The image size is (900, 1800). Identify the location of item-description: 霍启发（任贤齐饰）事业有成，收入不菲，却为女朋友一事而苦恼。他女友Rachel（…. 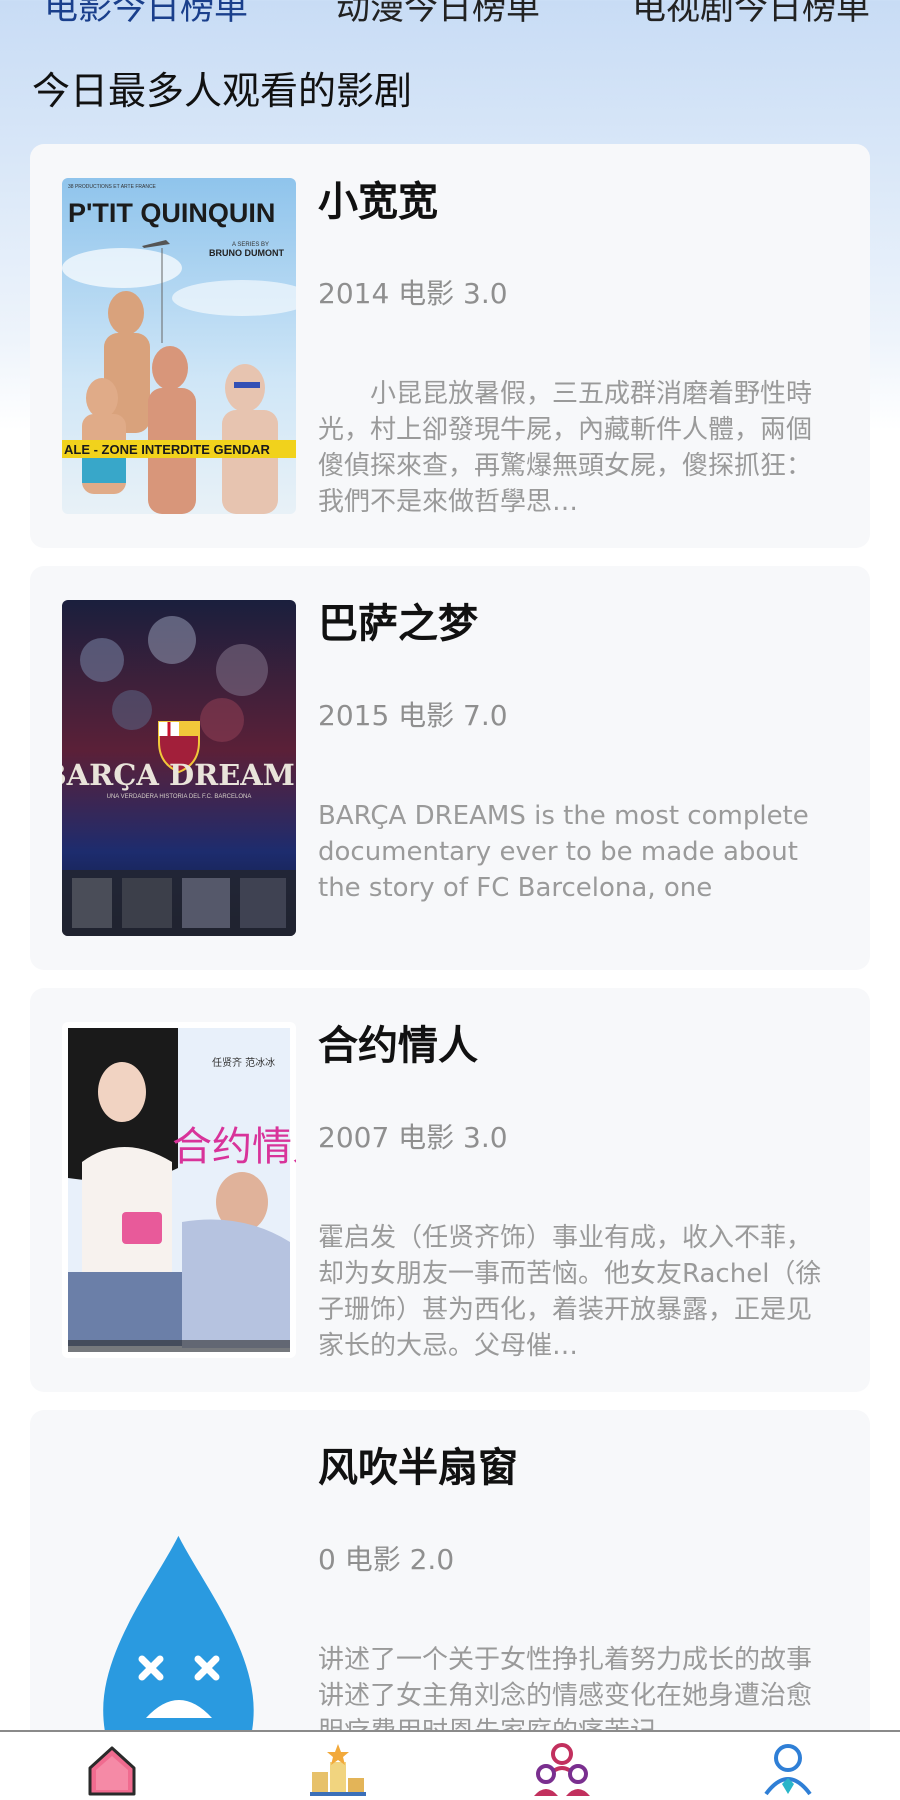
(570, 1292).